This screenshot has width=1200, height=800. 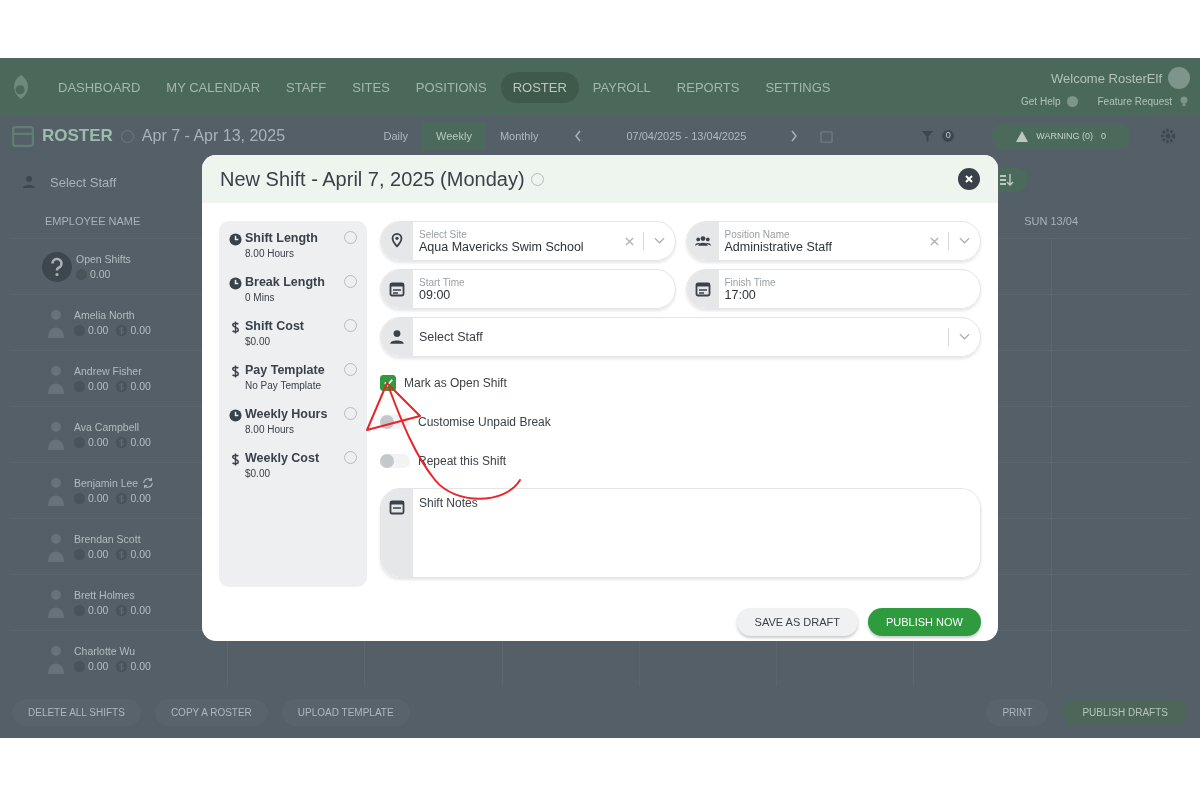 I want to click on summary-label: Shift Length, so click(x=282, y=238).